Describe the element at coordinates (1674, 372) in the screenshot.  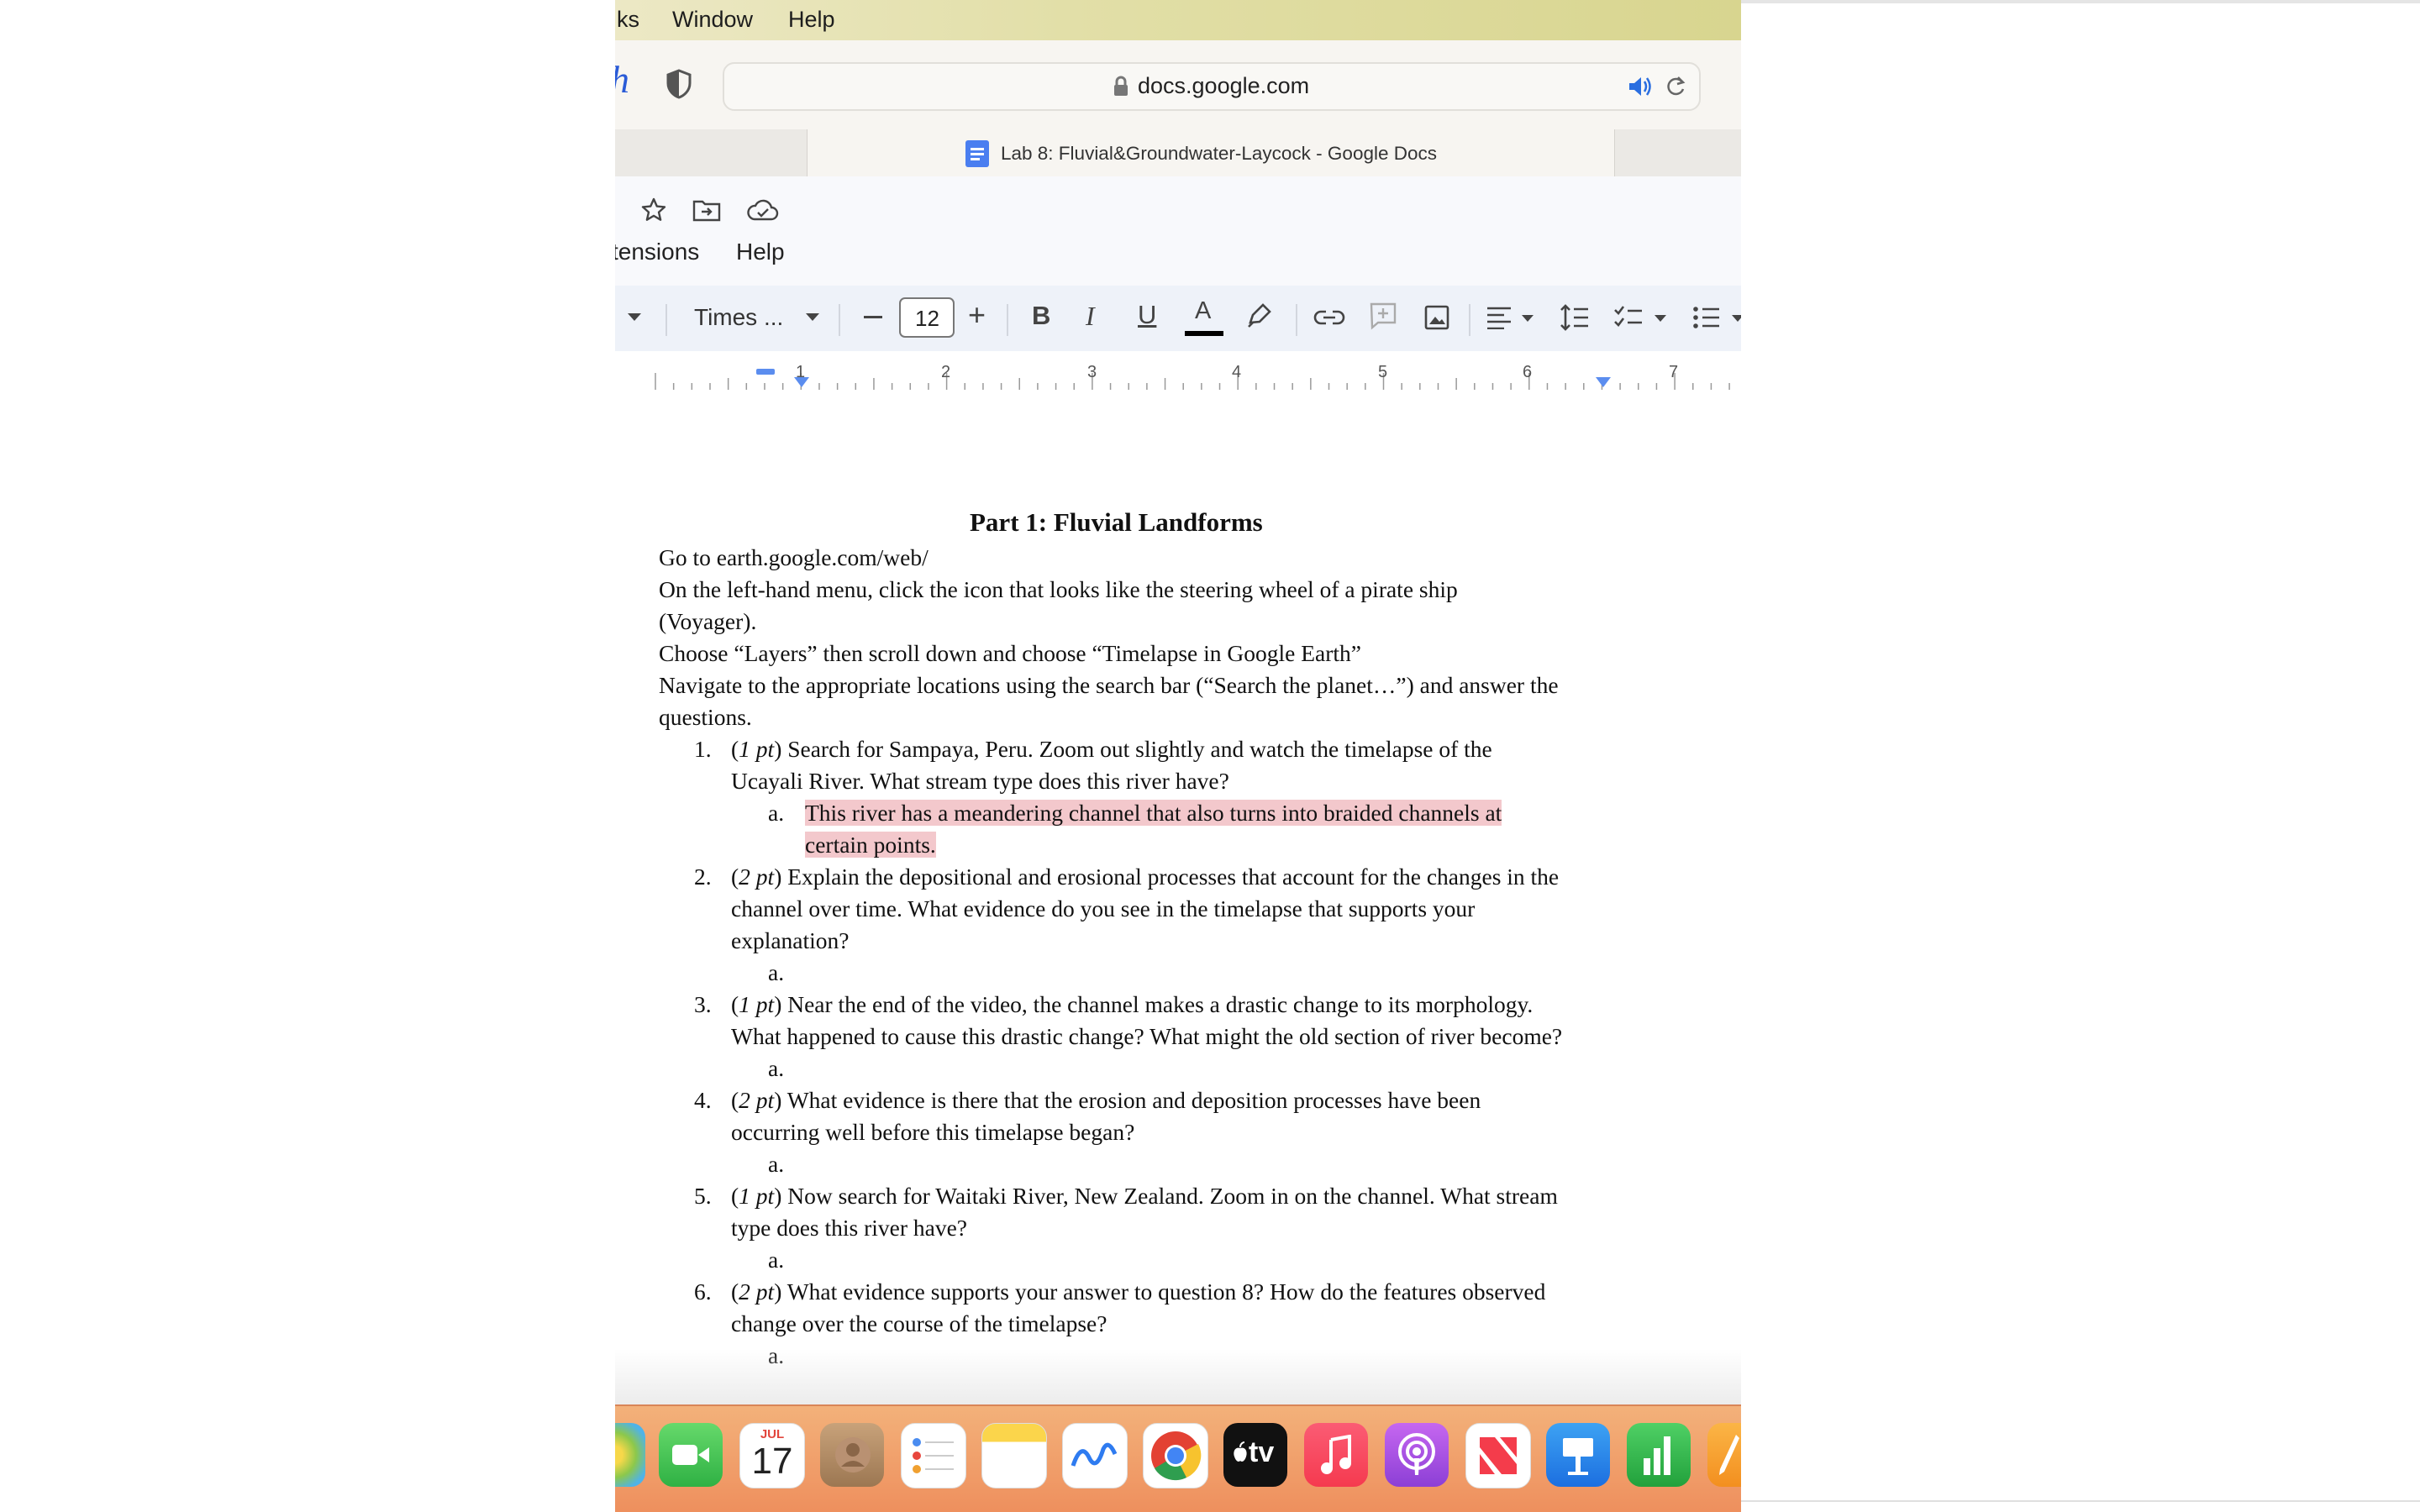
I see `ruler-label-7: 7` at that location.